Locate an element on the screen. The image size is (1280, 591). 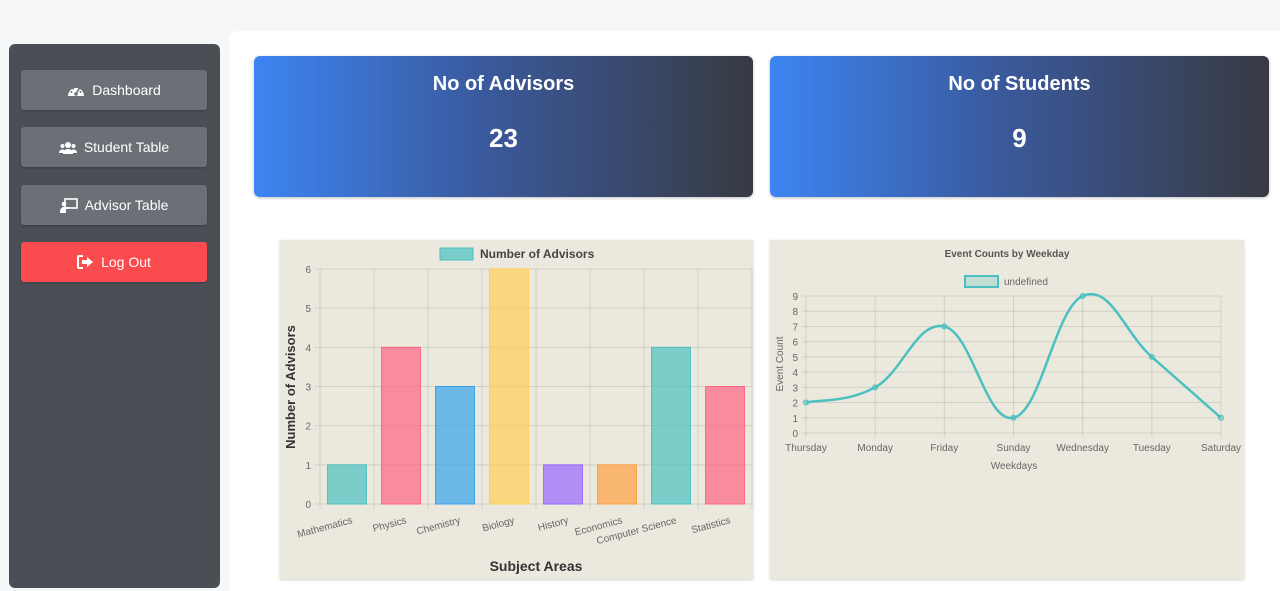
x-tick-label: Chemistry is located at coordinates (438, 526).